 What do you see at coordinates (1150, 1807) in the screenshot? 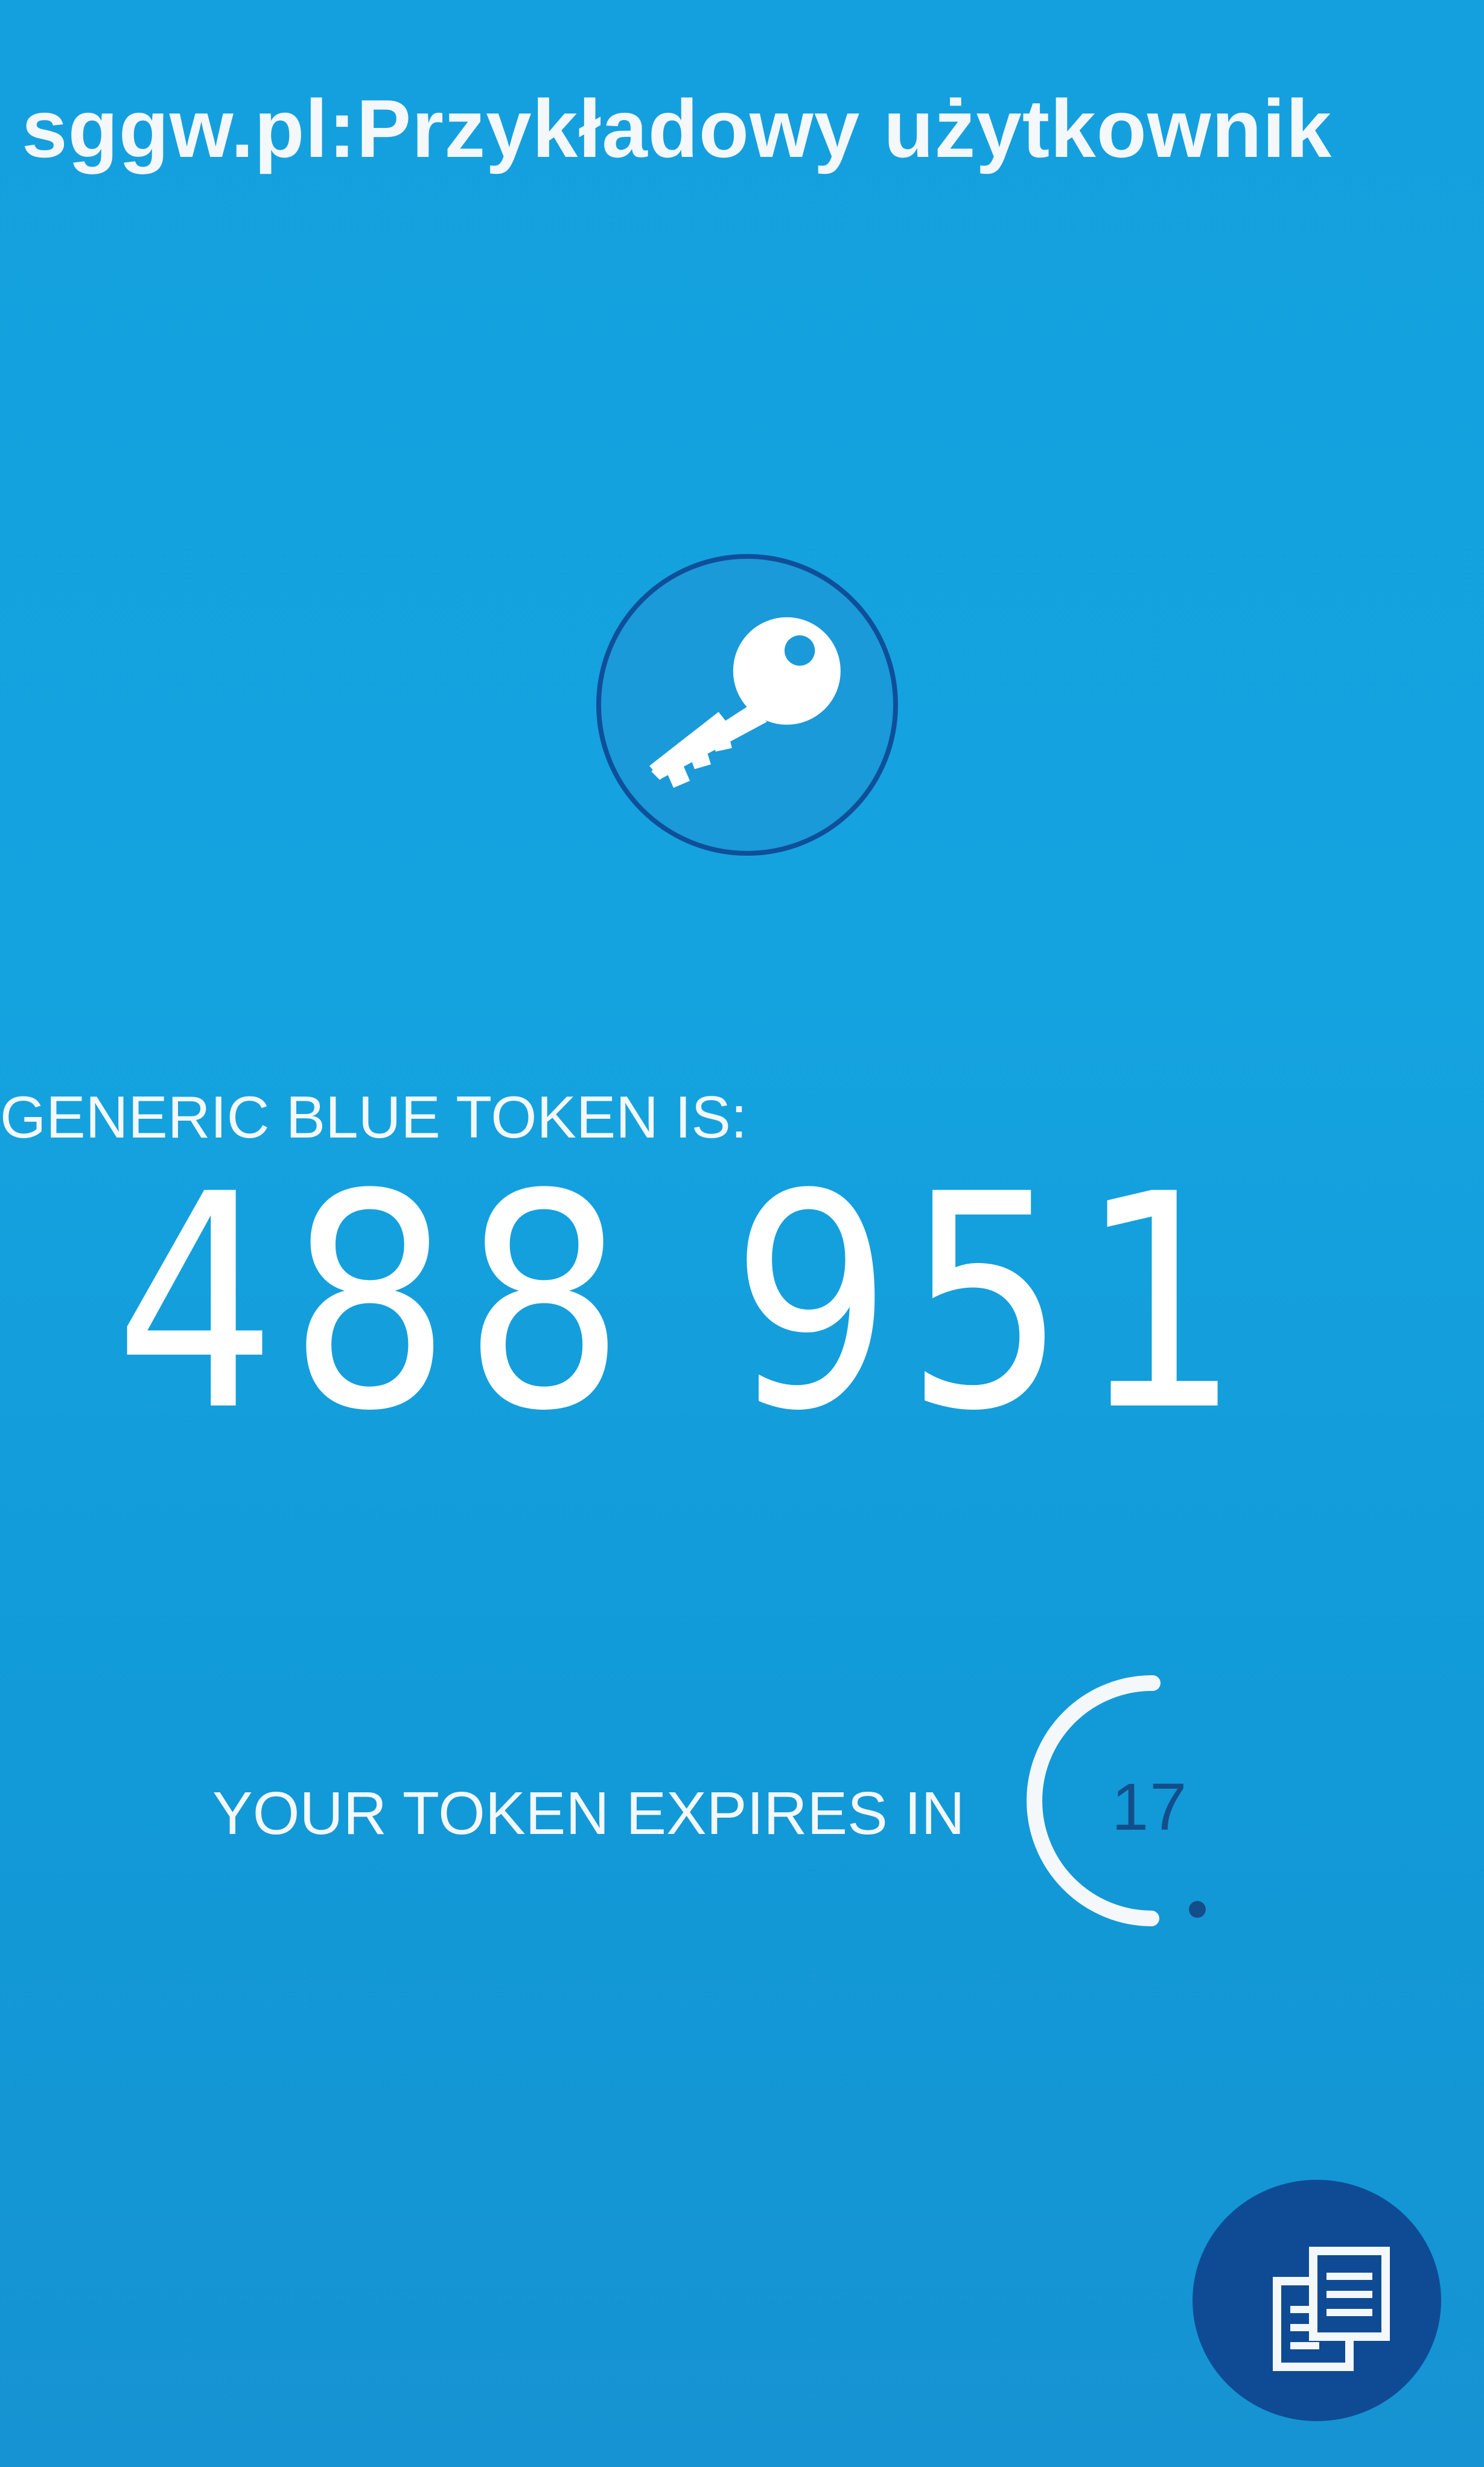
I see `countdown-seconds: 17` at bounding box center [1150, 1807].